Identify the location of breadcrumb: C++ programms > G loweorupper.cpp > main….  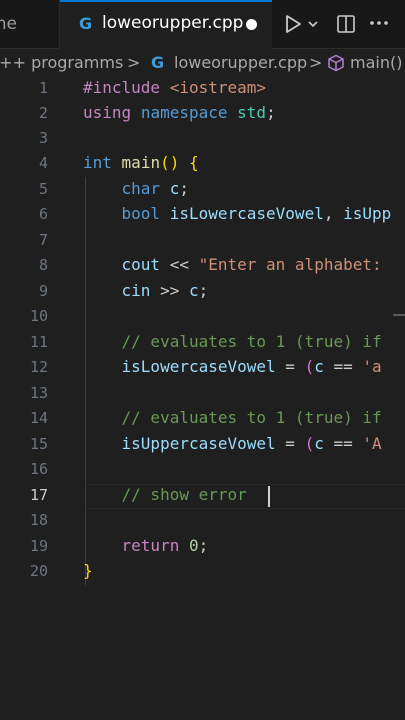
(202, 63).